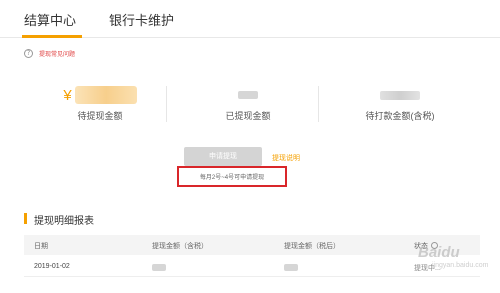 This screenshot has width=500, height=293. I want to click on tab-bar: 结算中心 银行卡维护, so click(250, 19).